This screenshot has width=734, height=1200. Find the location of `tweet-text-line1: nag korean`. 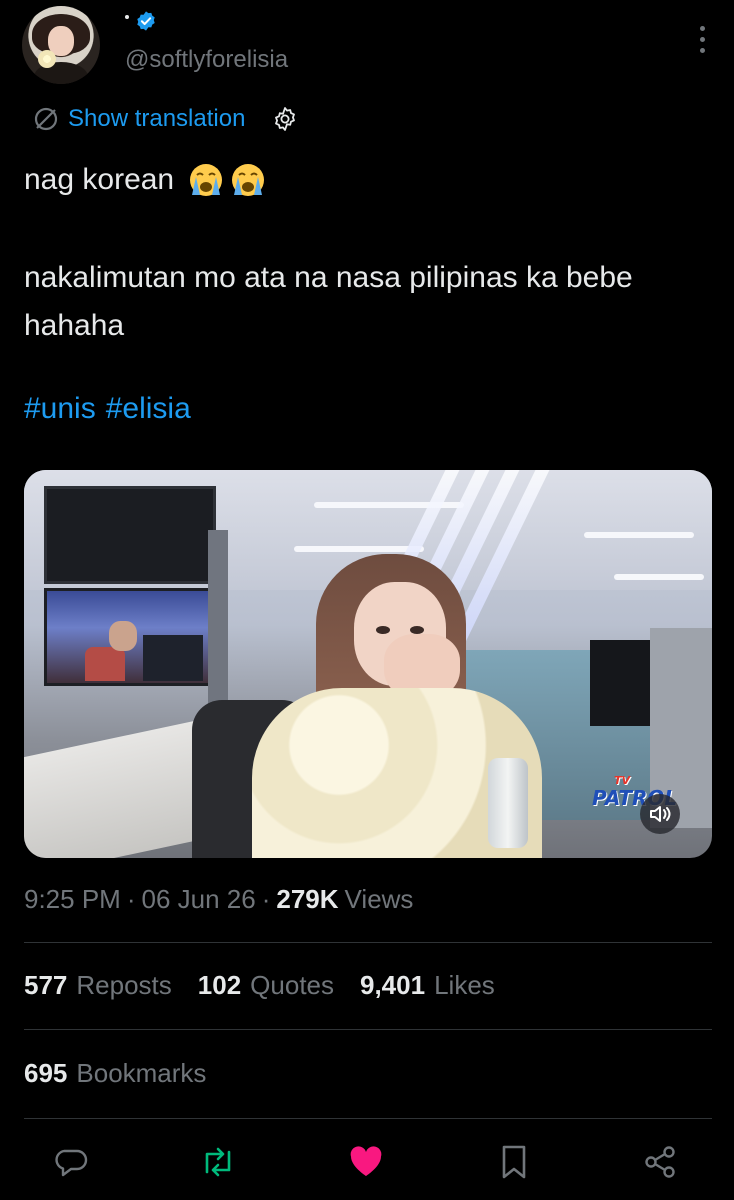

tweet-text-line1: nag korean is located at coordinates (145, 180).